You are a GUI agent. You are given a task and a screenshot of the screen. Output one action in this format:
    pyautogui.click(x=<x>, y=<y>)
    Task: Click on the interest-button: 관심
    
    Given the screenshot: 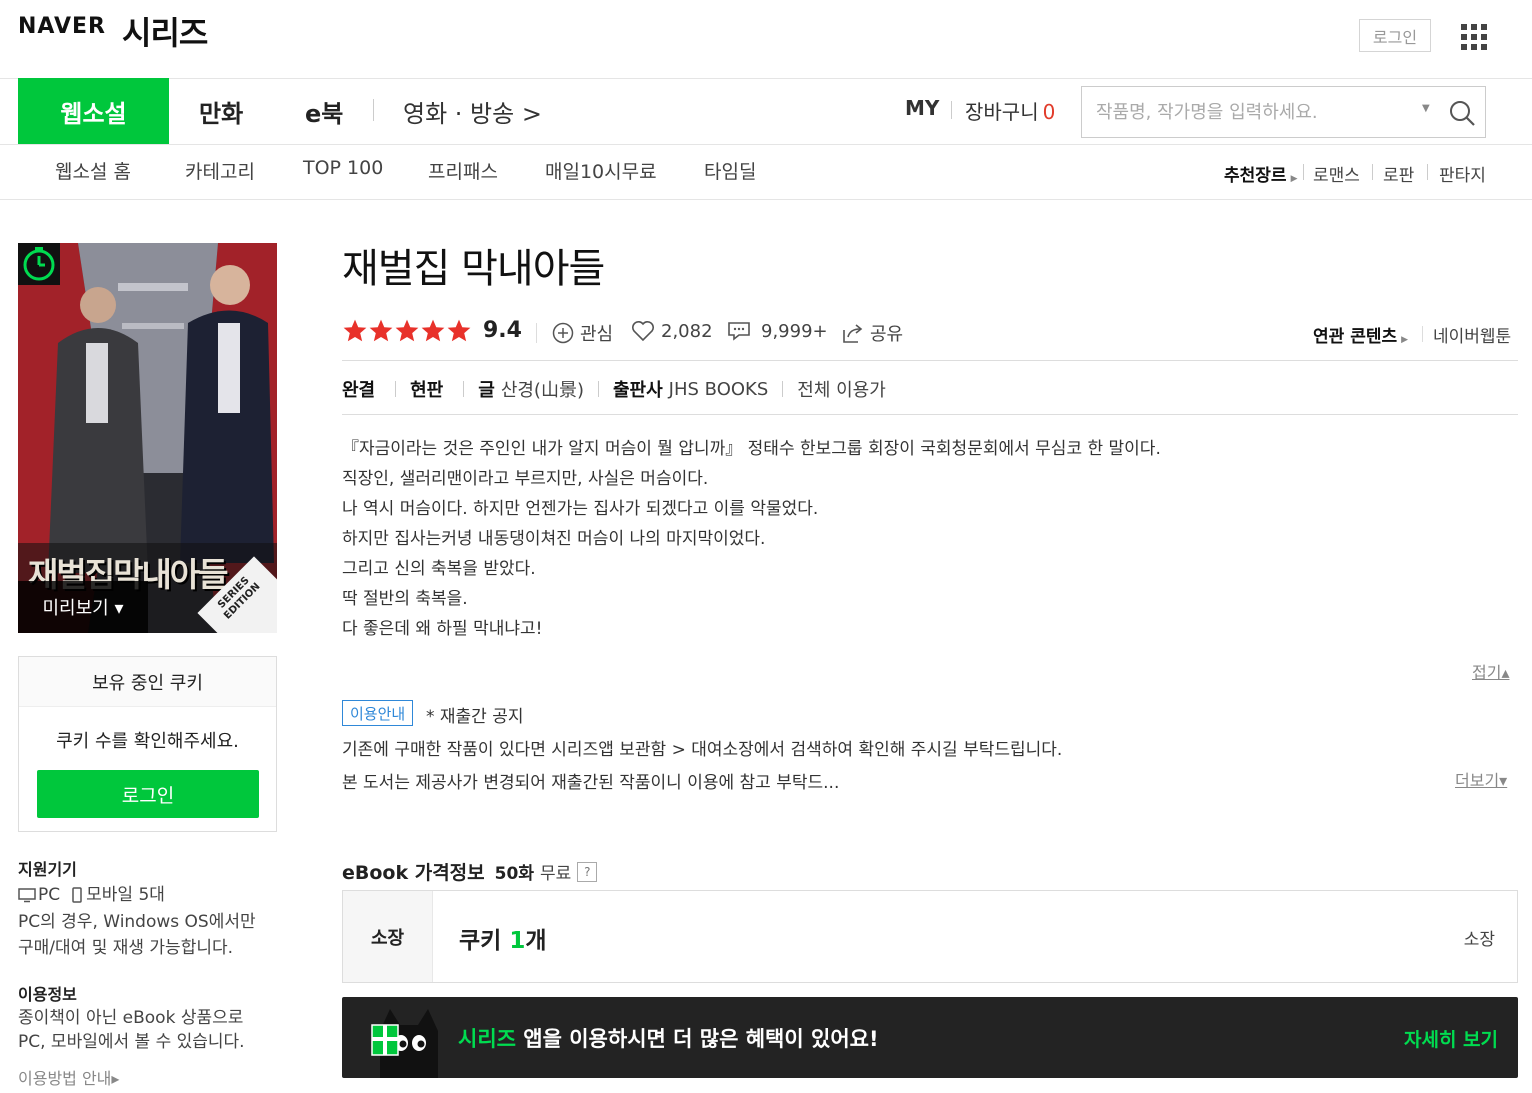 What is the action you would take?
    pyautogui.click(x=582, y=333)
    